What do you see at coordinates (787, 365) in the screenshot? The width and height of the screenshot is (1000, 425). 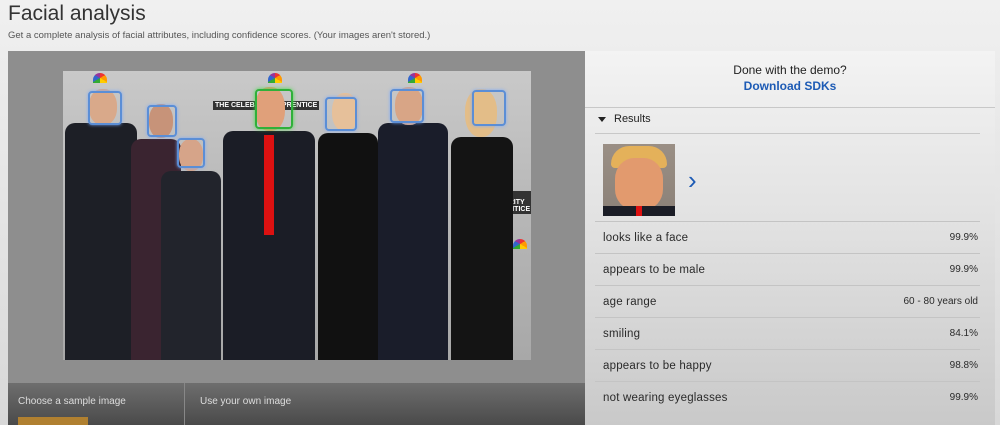 I see `attribute-row: appears to be happy 98.8%` at bounding box center [787, 365].